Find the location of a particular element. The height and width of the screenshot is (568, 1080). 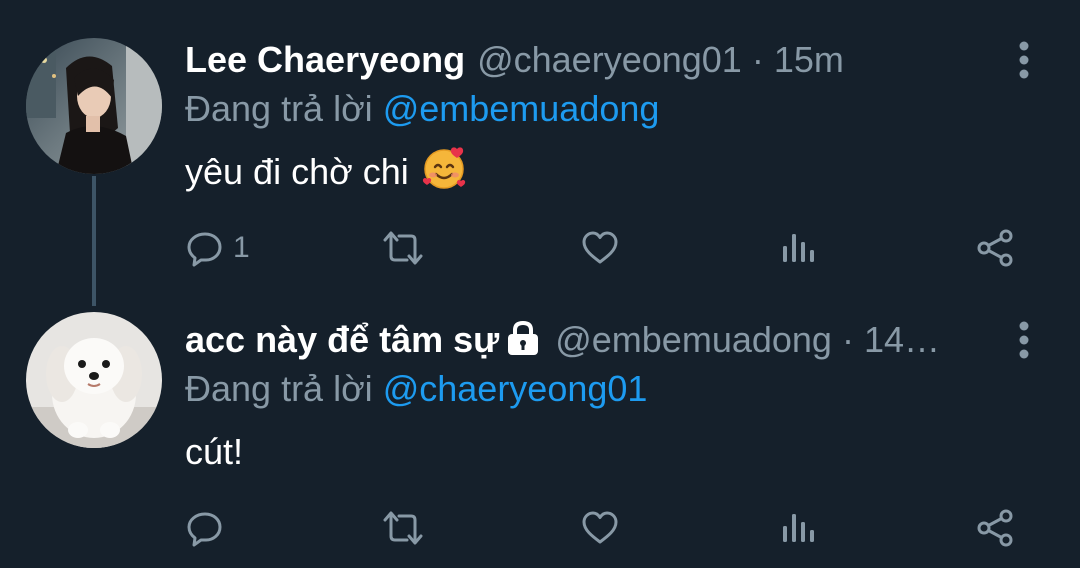

display-name: acc này để tâm sự is located at coordinates (342, 340).